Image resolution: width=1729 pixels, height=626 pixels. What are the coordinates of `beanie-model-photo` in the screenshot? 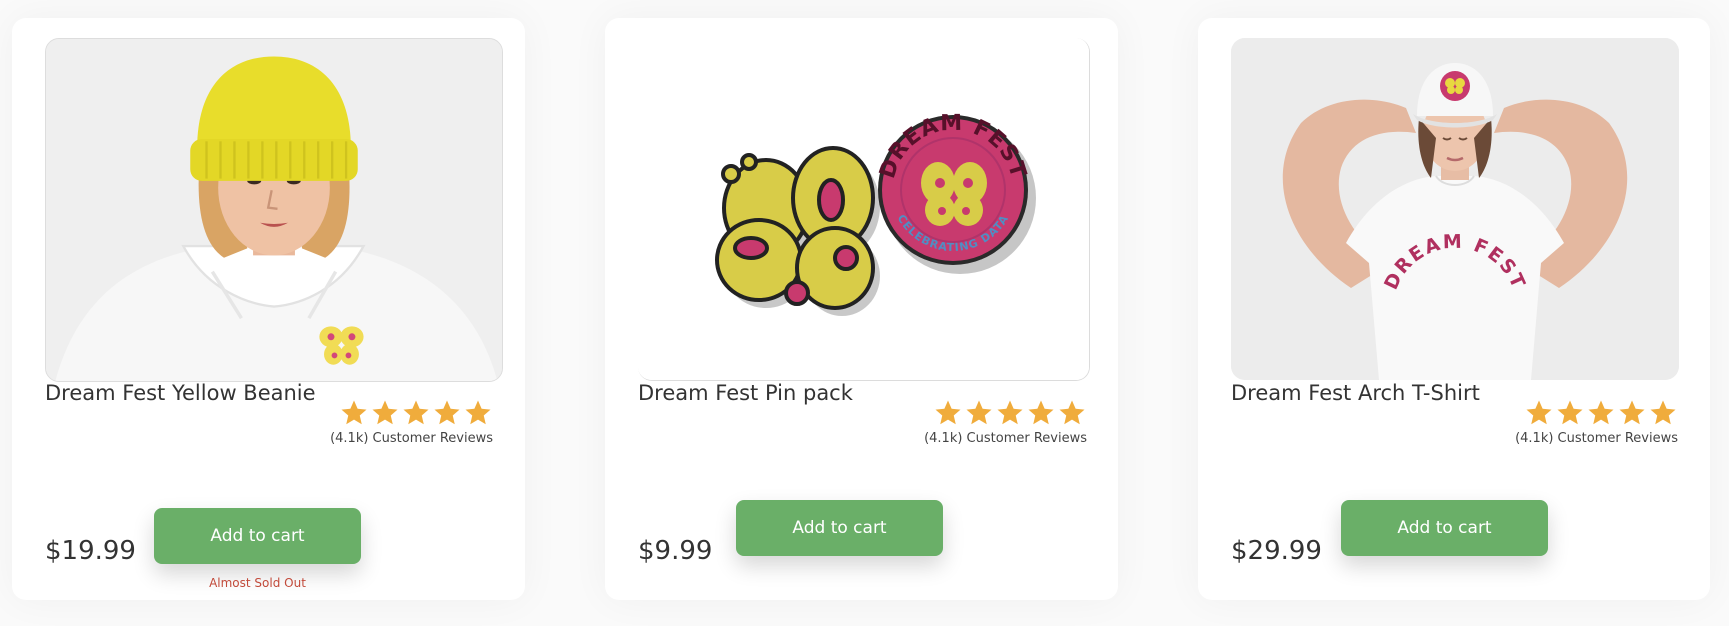 It's located at (274, 210).